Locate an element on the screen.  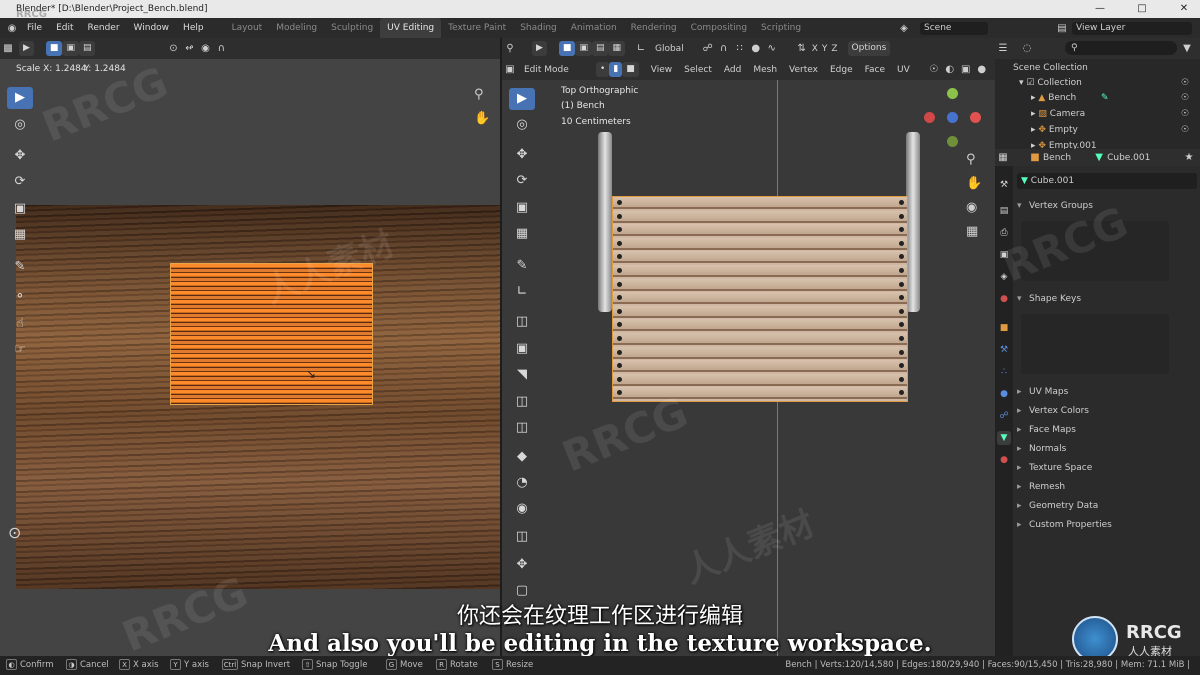
particles-tab-icon: ∴ is located at coordinates (1004, 372).